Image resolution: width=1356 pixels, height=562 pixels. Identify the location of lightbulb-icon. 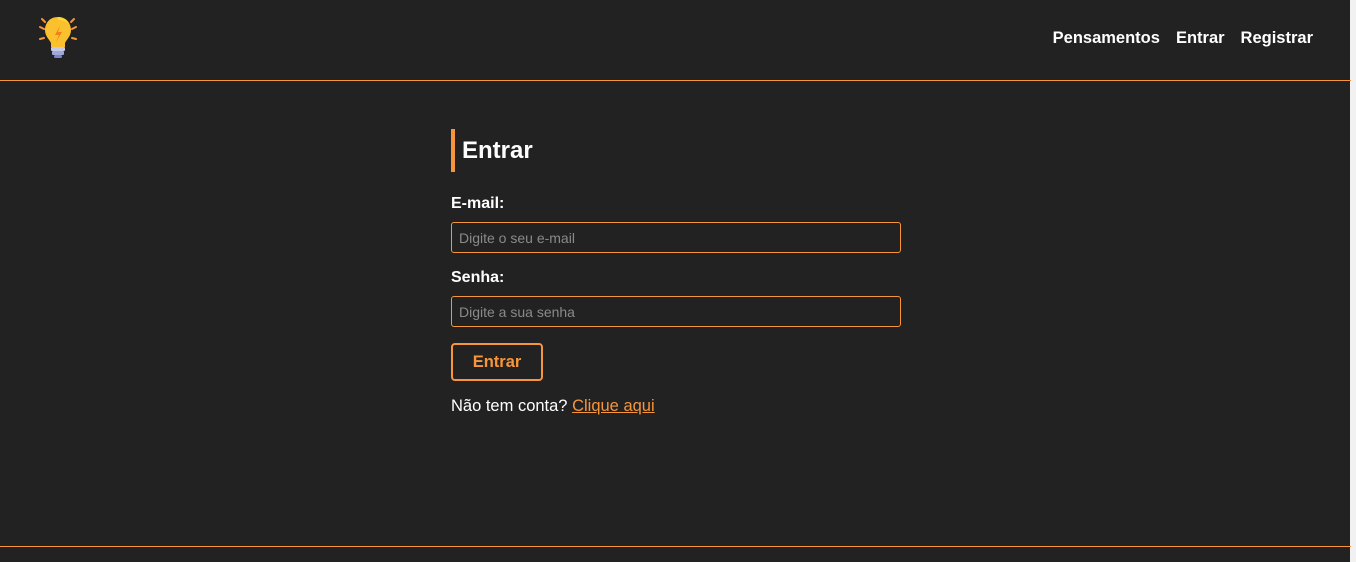
(58, 37).